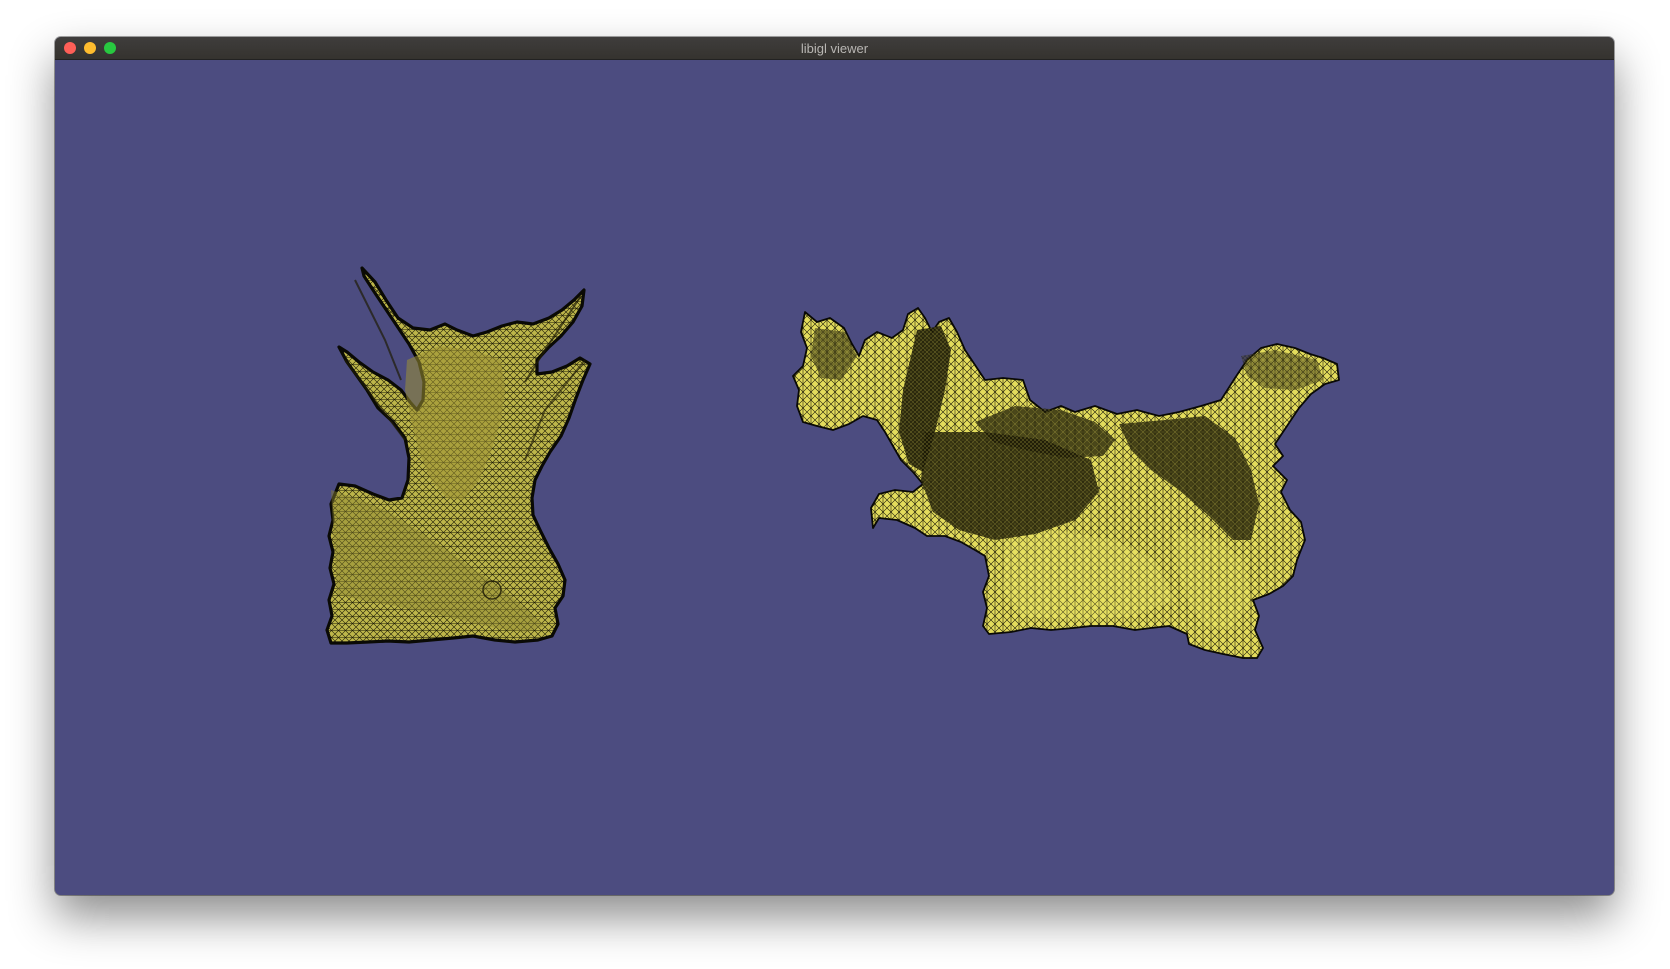 The height and width of the screenshot is (969, 1670). I want to click on title-bar: libigl viewer, so click(834, 48).